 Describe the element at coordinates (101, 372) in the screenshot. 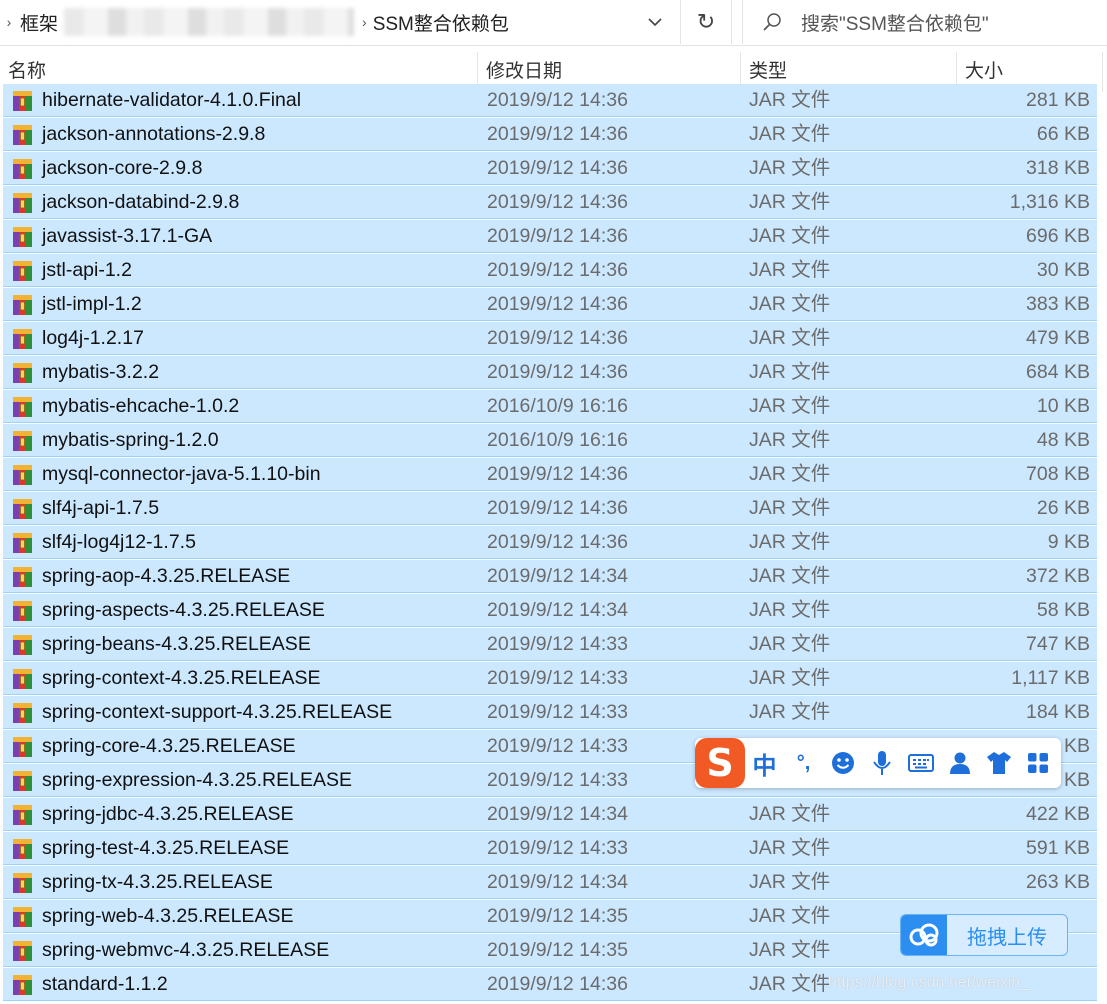

I see `file-name: mybatis-3.2.2` at that location.